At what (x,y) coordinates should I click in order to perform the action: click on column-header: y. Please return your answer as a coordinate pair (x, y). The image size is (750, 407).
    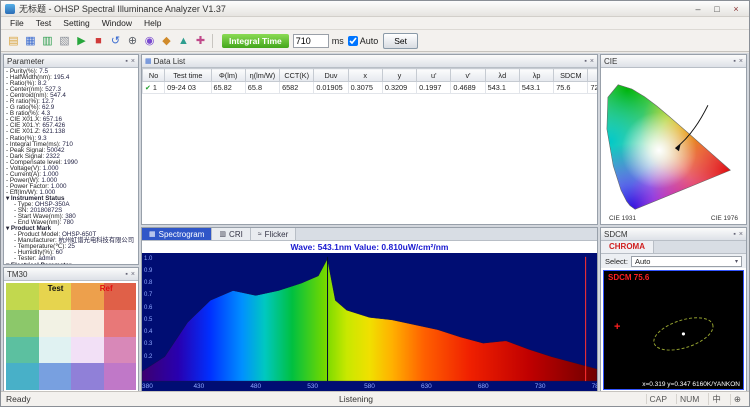
    Looking at the image, I should click on (399, 75).